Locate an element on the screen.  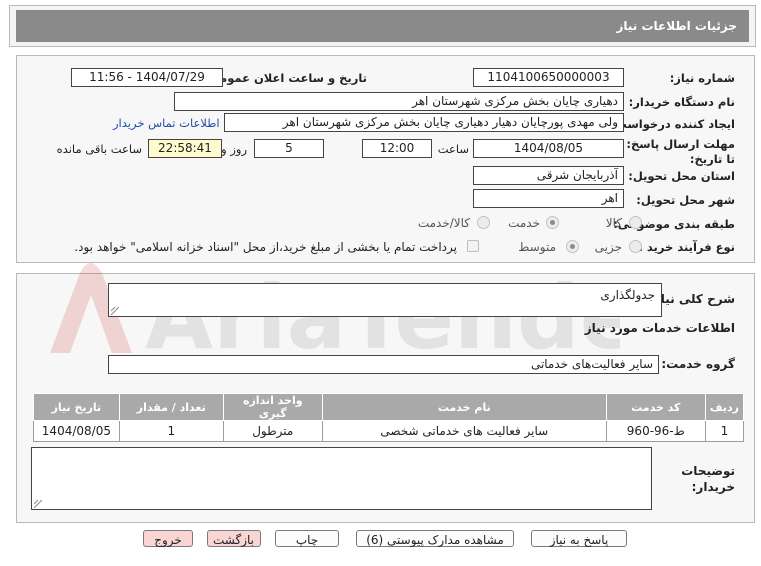
col-row: ردیف is located at coordinates (724, 407).